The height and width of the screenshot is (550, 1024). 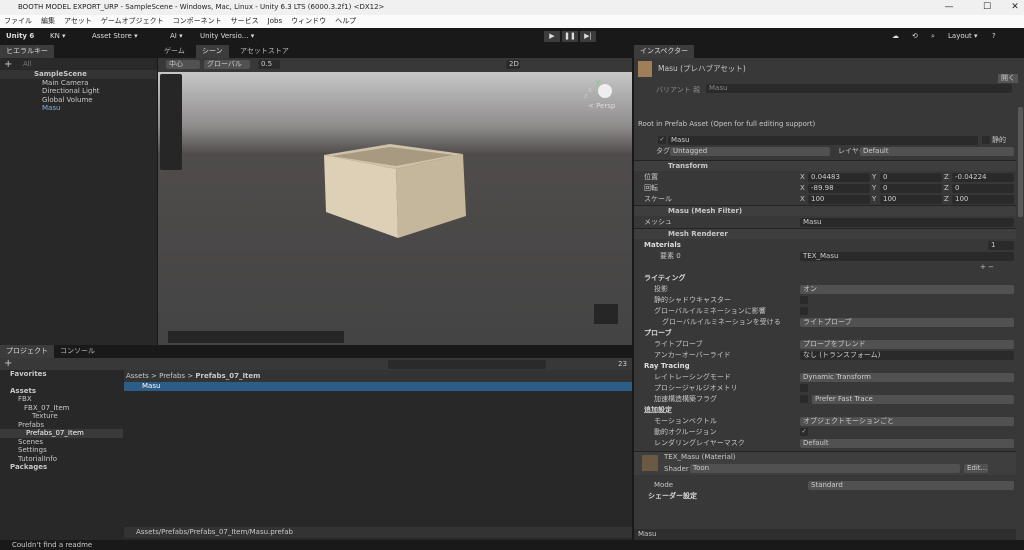 What do you see at coordinates (51, 108) in the screenshot?
I see `hierarchy-item: Masu` at bounding box center [51, 108].